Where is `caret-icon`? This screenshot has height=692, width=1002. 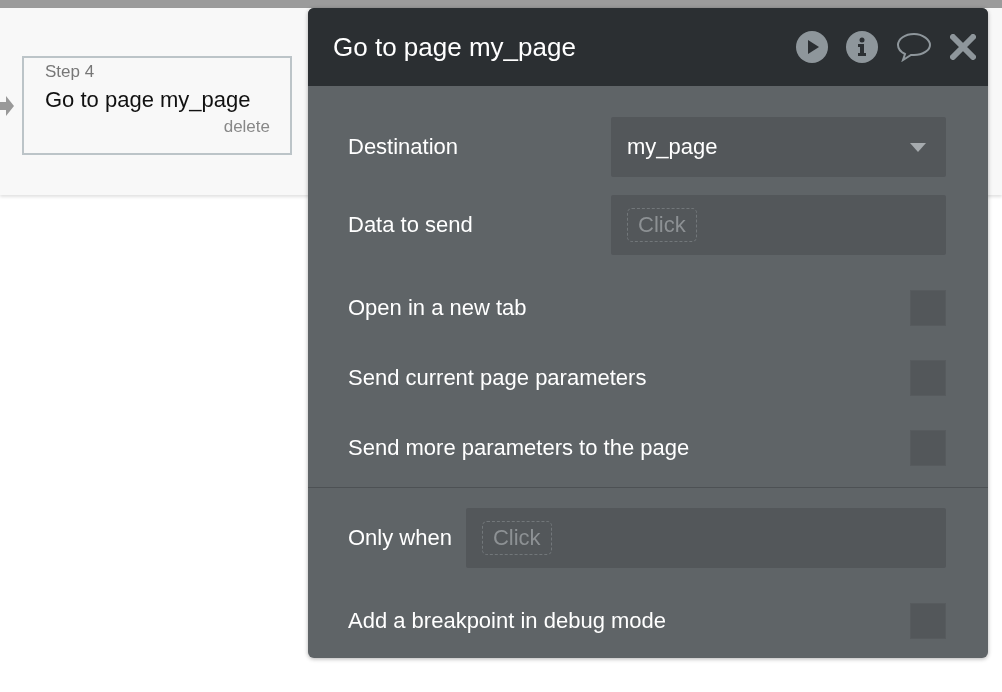 caret-icon is located at coordinates (918, 147).